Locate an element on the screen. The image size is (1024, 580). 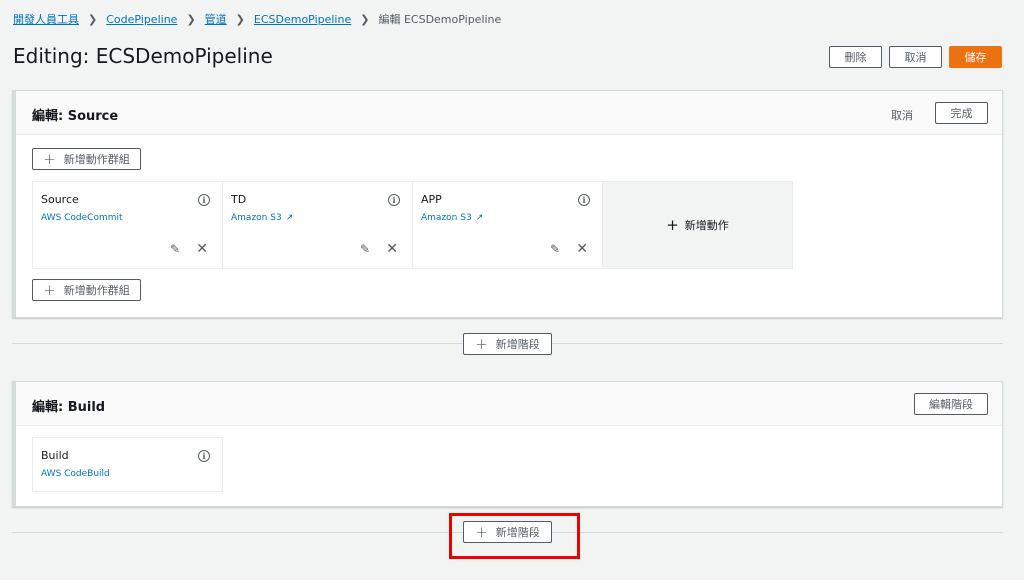
action-name: Source is located at coordinates (60, 199).